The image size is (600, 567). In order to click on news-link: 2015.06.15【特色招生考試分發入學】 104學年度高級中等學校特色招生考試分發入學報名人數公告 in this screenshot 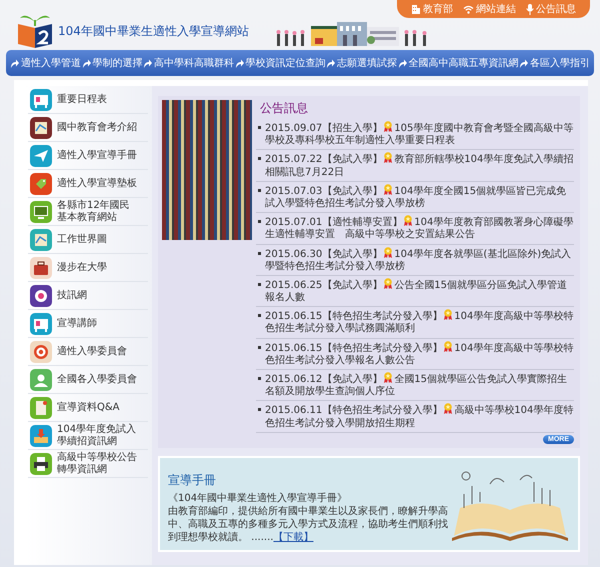, I will do `click(419, 353)`.